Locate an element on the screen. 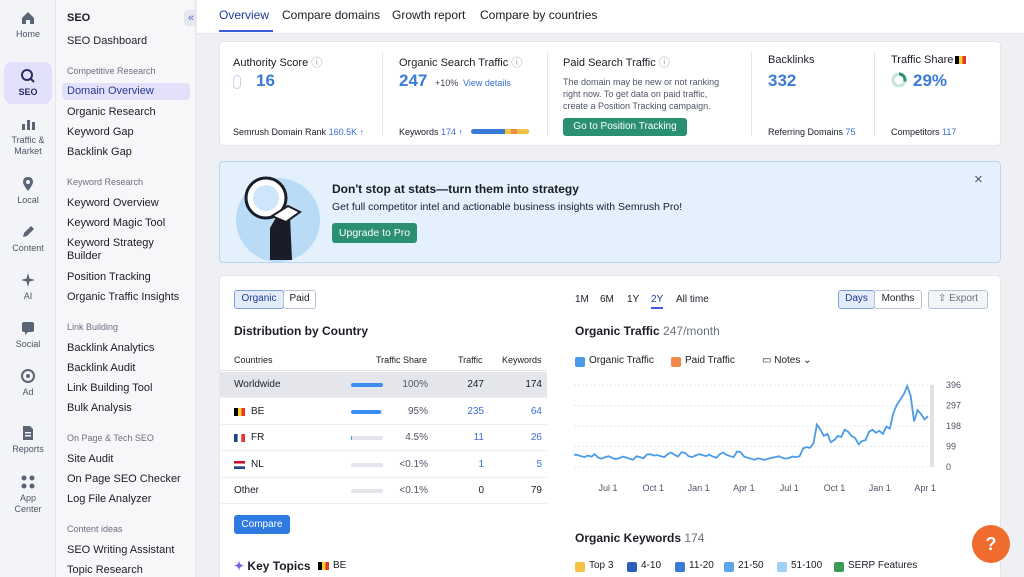 This screenshot has width=1024, height=577. rail-social: Social is located at coordinates (28, 335).